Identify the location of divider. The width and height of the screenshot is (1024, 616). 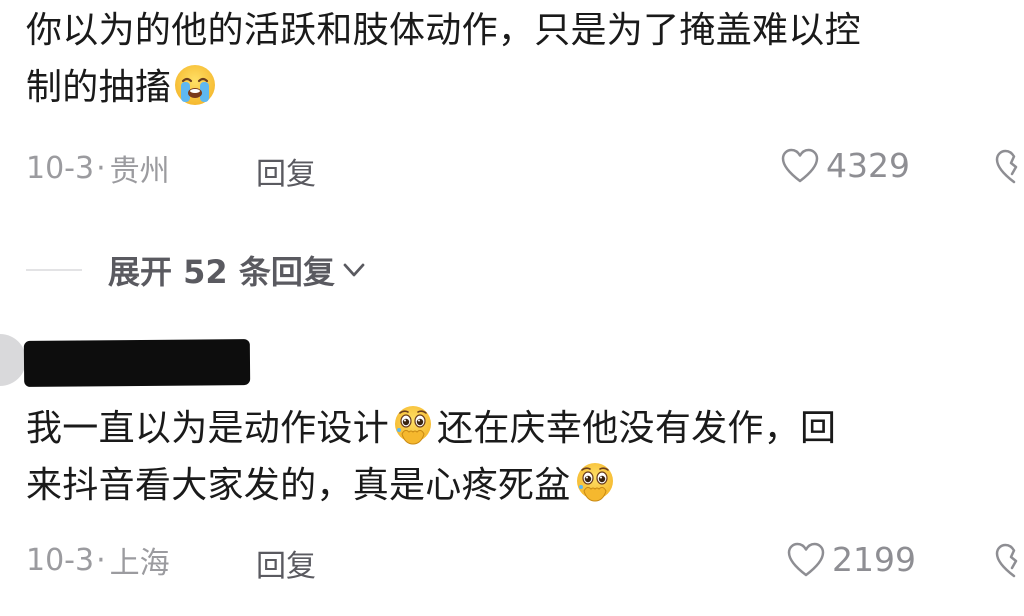
(54, 270).